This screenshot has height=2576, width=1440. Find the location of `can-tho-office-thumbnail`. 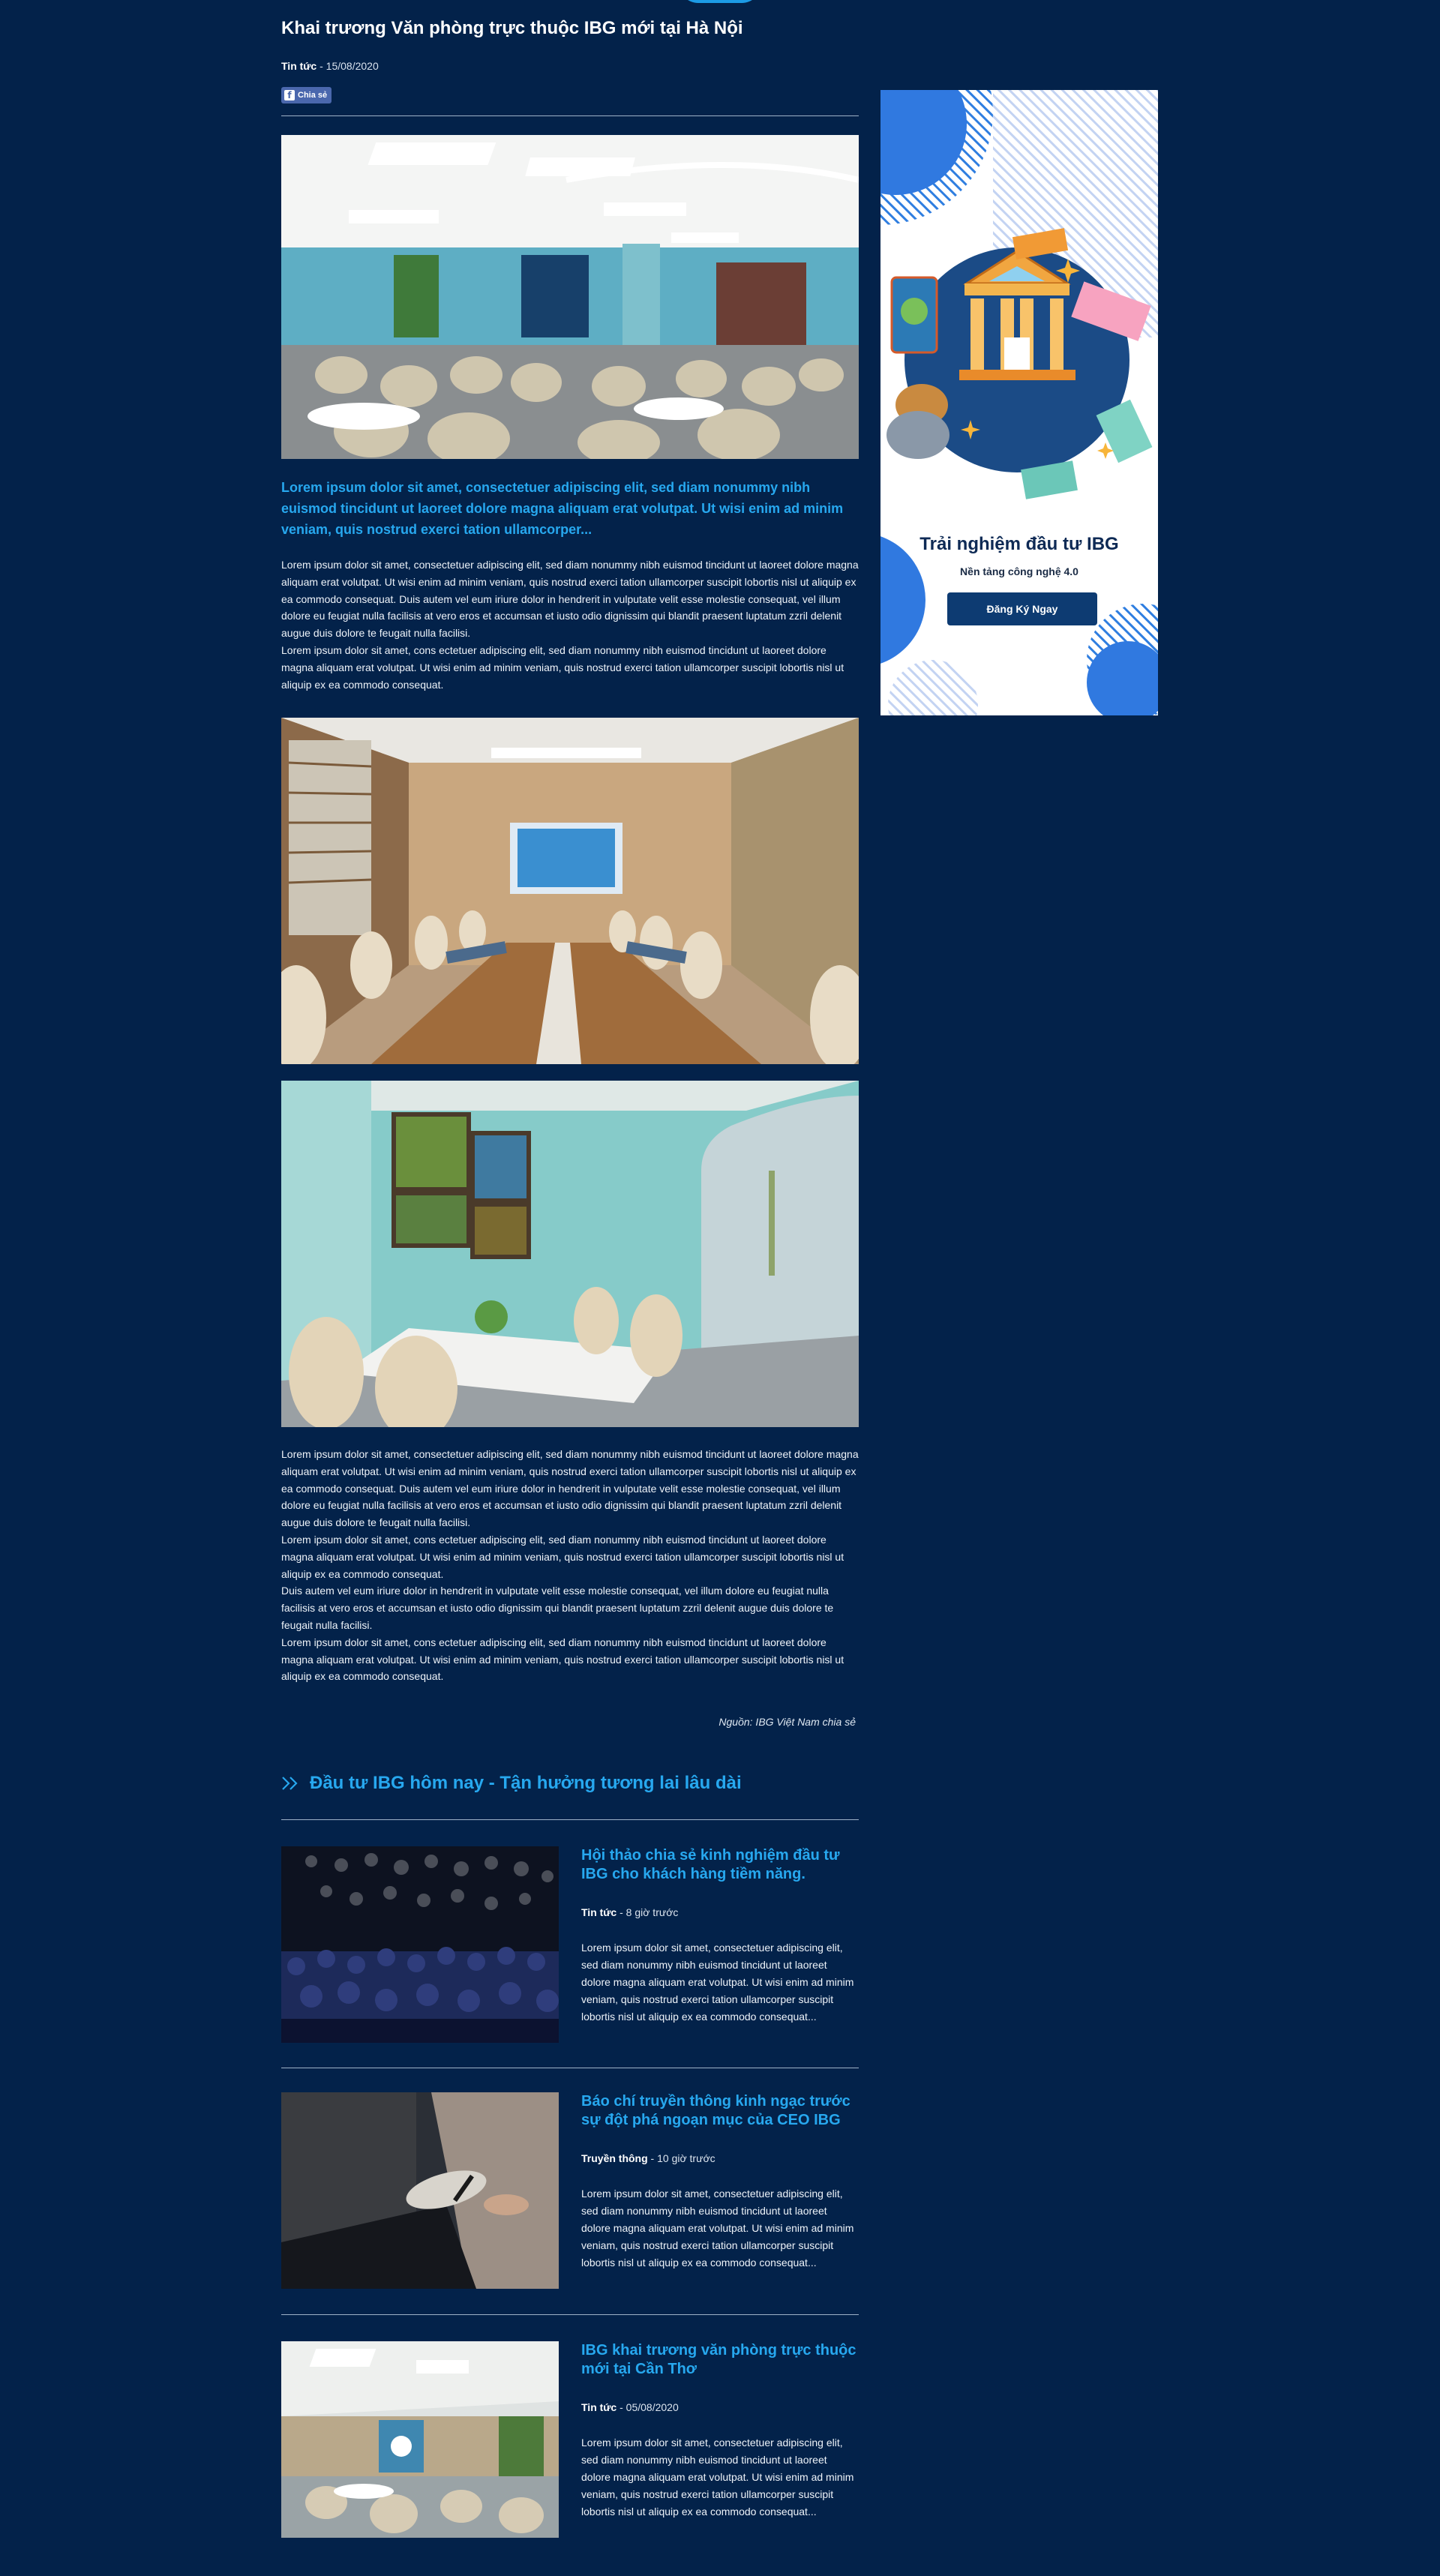

can-tho-office-thumbnail is located at coordinates (420, 2440).